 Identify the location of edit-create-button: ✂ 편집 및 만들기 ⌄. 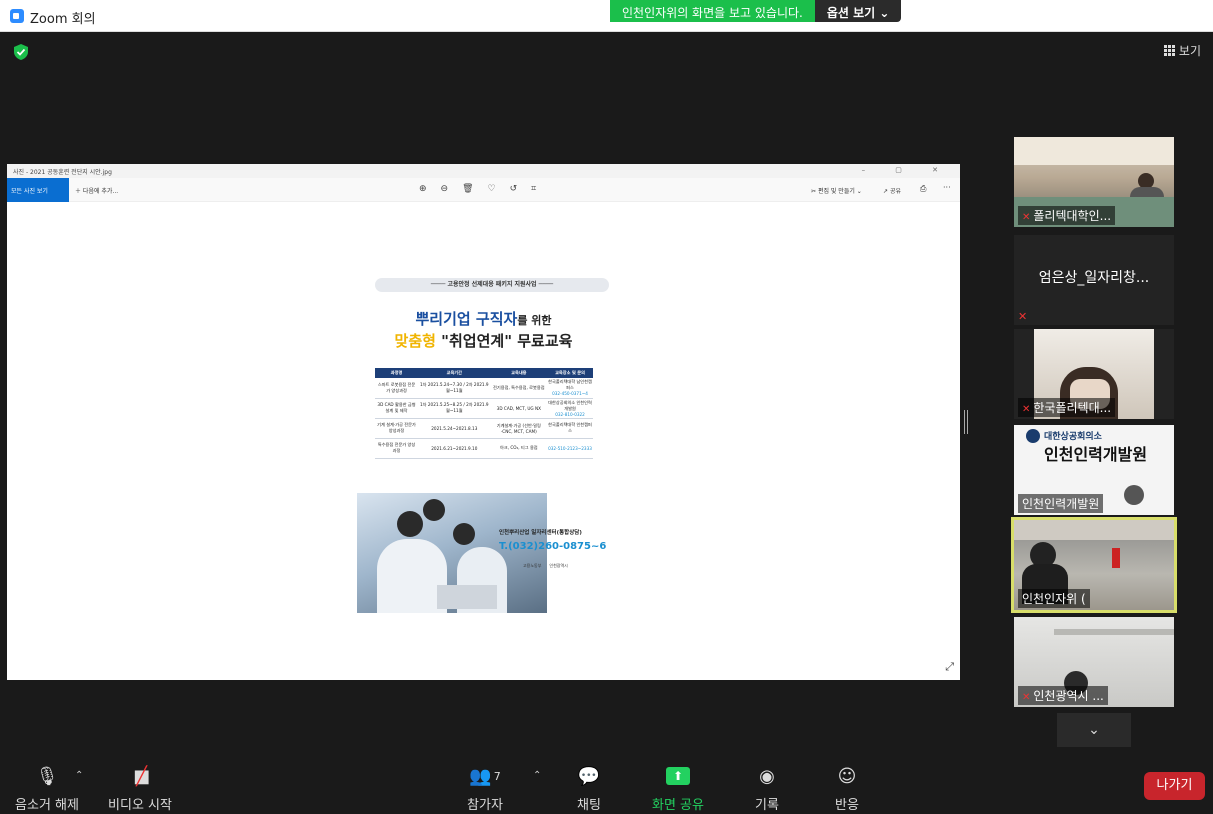
(836, 190).